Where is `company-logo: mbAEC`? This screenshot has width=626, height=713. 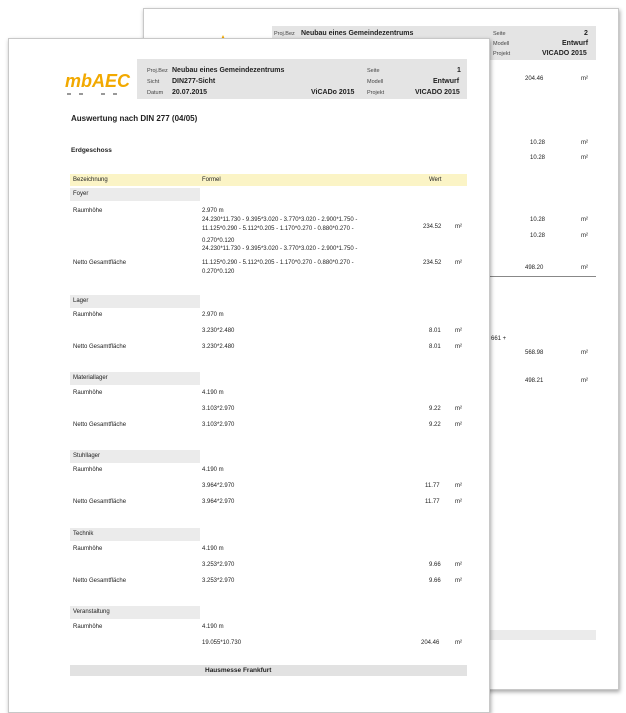 company-logo: mbAEC is located at coordinates (99, 84).